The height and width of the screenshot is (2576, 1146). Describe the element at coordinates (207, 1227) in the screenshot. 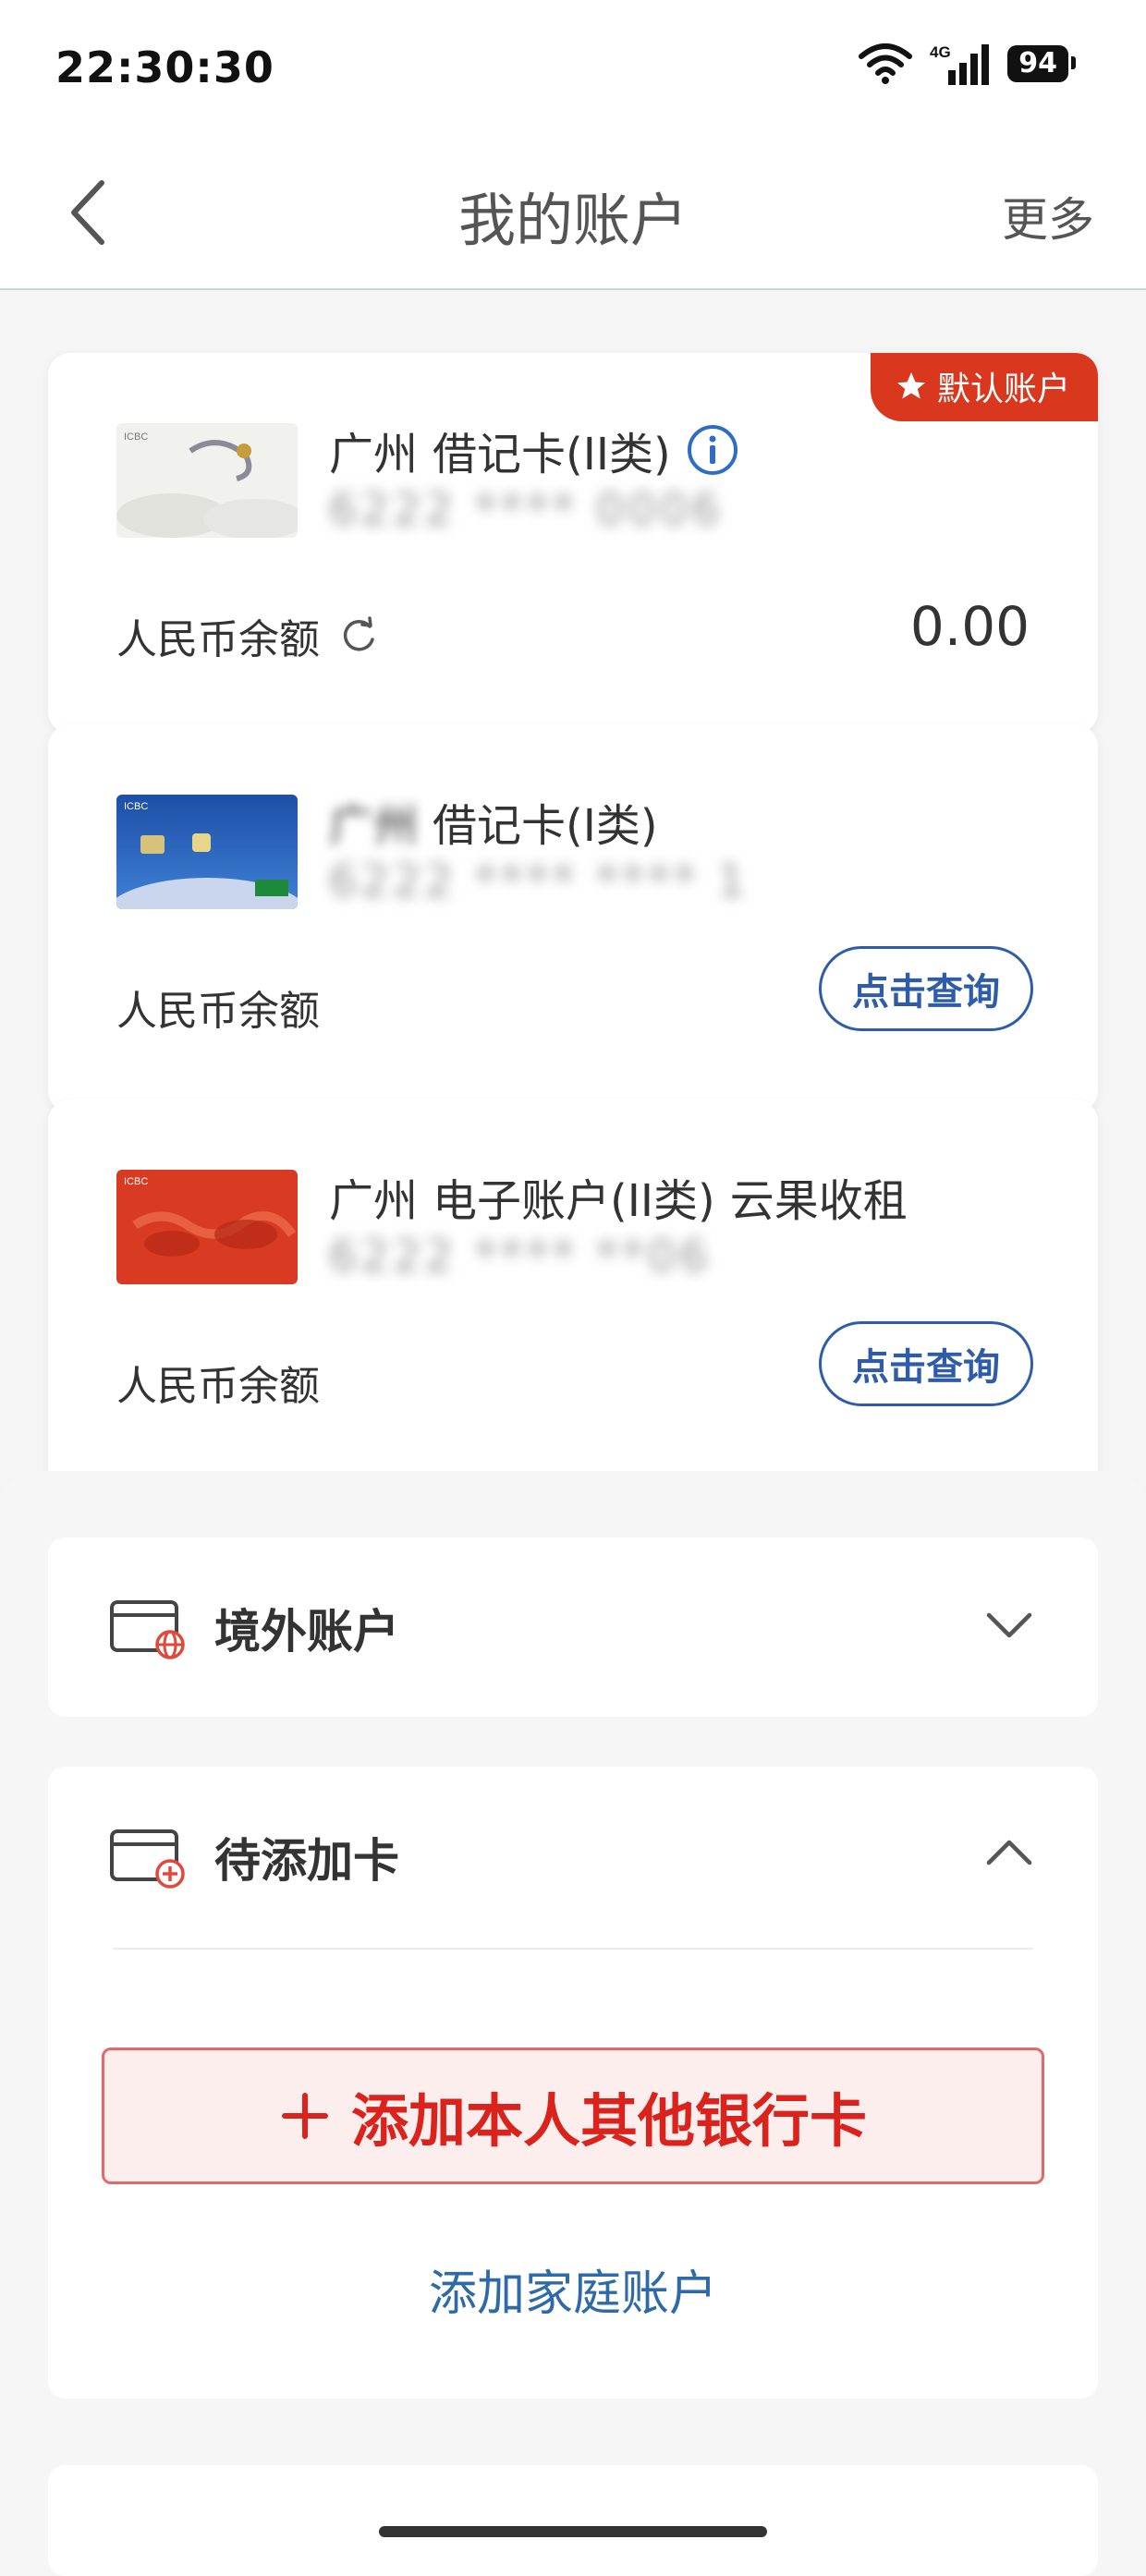

I see `card-image-red: ICBC` at that location.